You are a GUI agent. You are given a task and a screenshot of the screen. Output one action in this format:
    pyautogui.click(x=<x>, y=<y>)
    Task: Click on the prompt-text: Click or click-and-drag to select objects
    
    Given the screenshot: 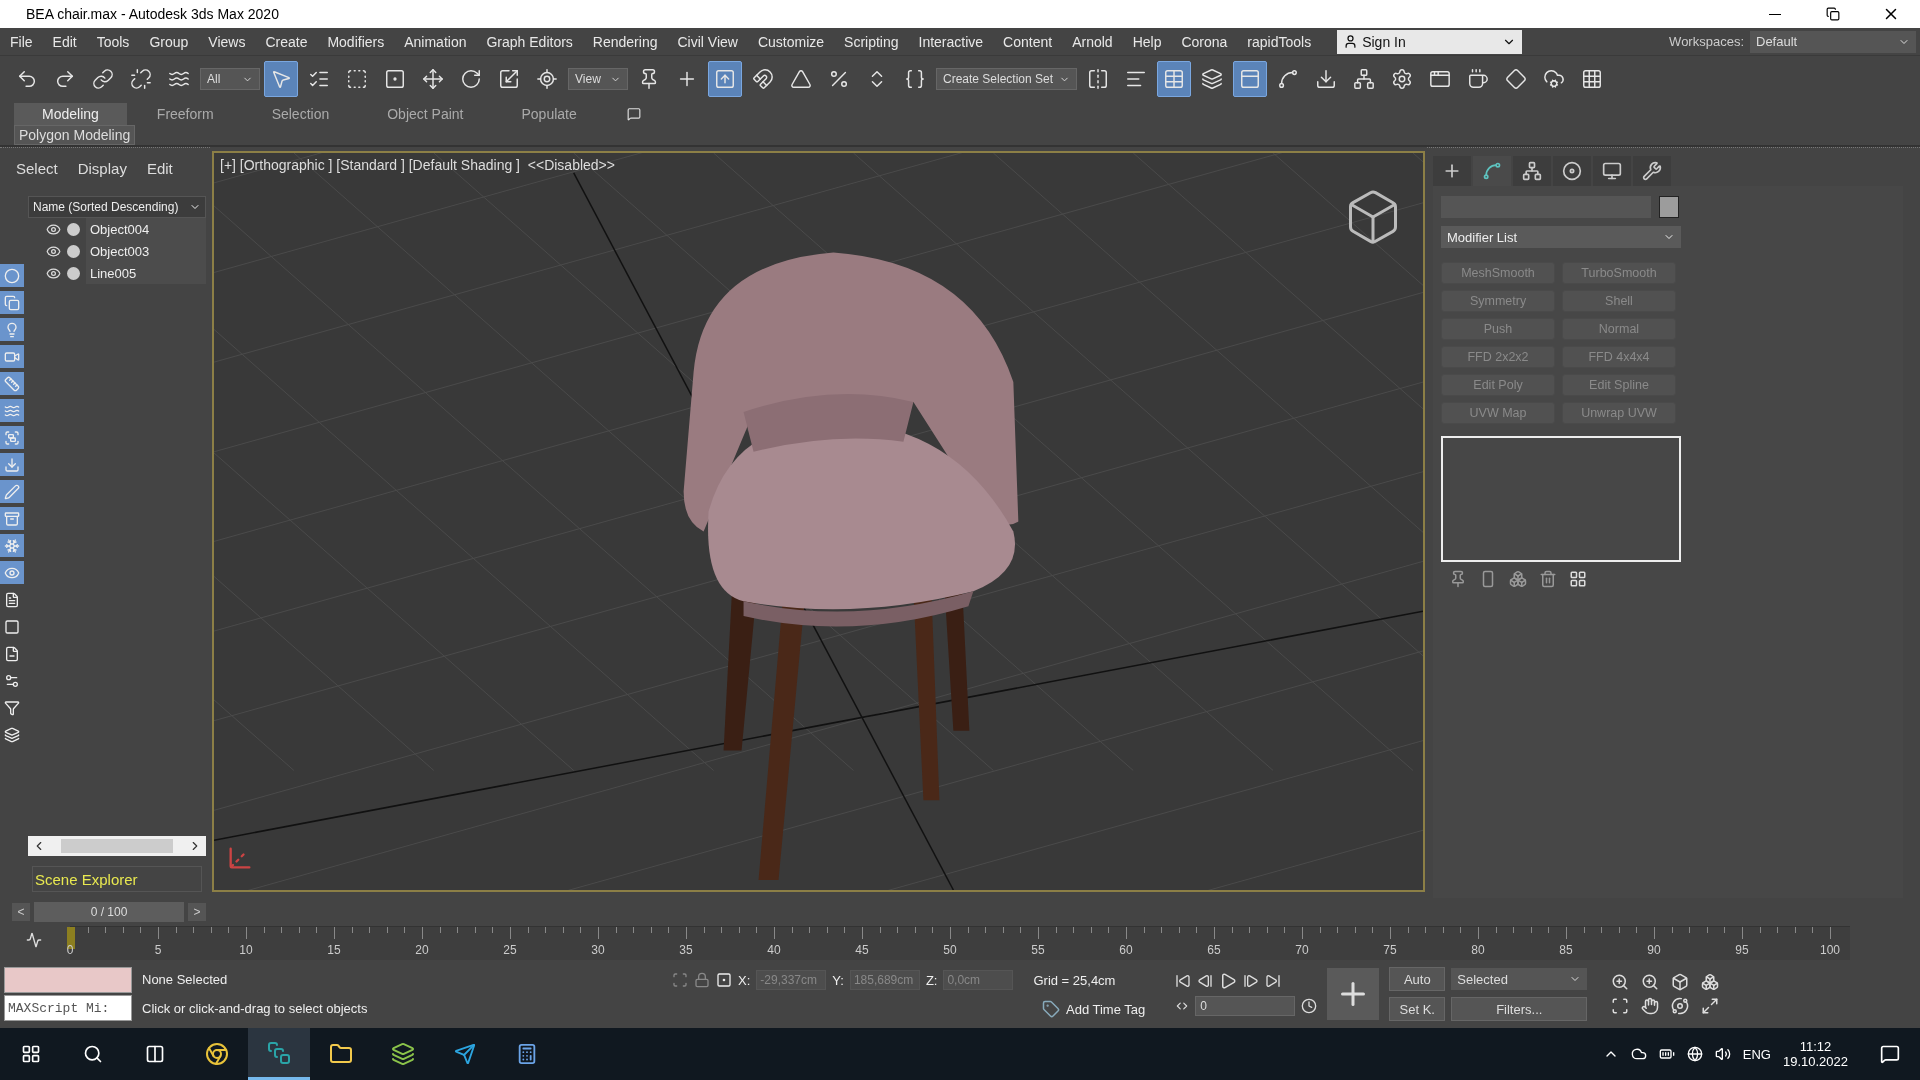 What is the action you would take?
    pyautogui.click(x=255, y=1008)
    